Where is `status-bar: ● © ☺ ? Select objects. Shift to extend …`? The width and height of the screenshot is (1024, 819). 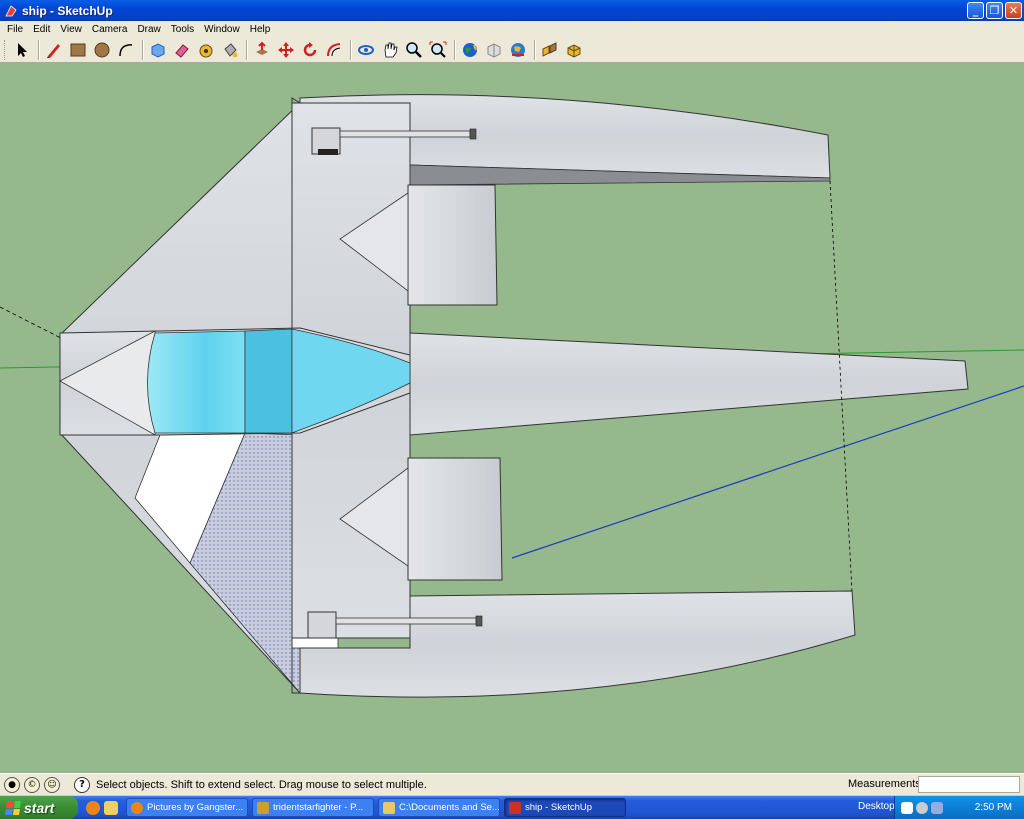 status-bar: ● © ☺ ? Select objects. Shift to extend … is located at coordinates (512, 784).